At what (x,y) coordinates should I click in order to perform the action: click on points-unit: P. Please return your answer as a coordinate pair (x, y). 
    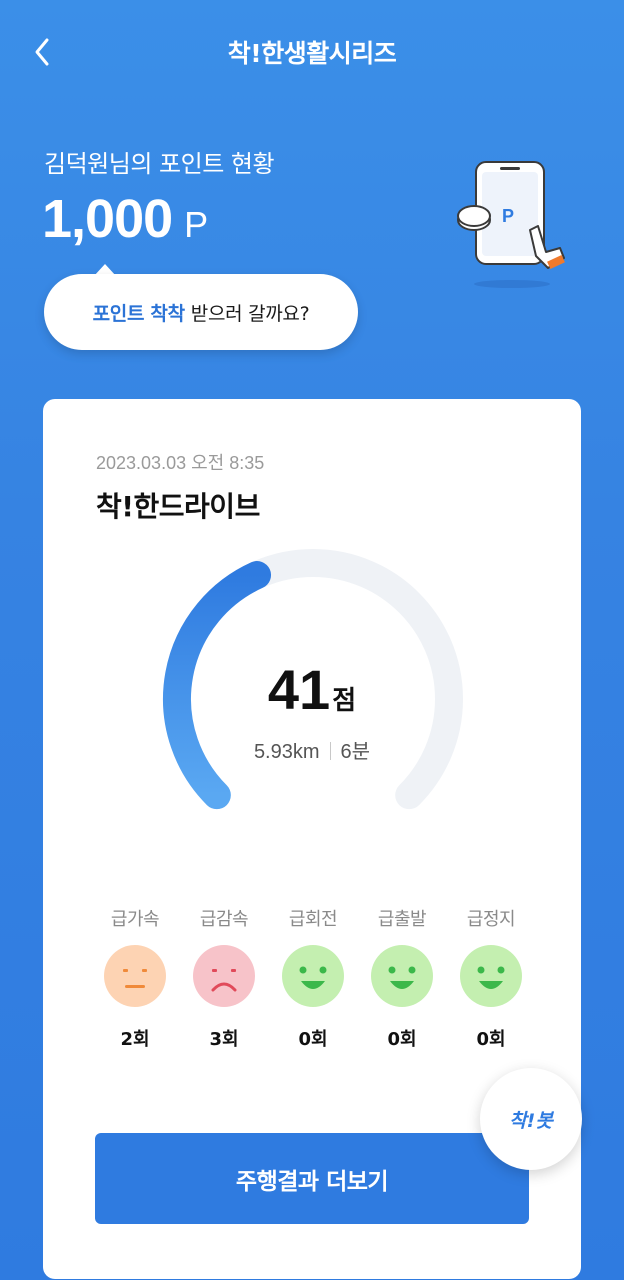
    Looking at the image, I should click on (196, 224).